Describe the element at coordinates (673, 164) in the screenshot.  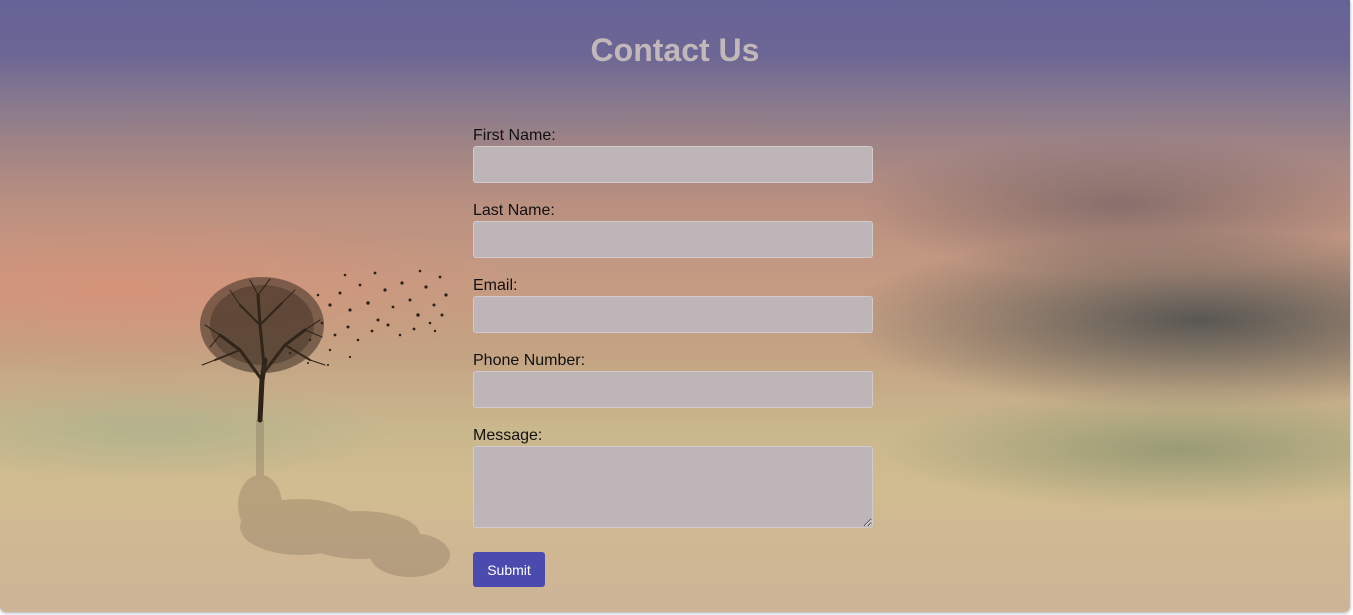
I see `first-name-input` at that location.